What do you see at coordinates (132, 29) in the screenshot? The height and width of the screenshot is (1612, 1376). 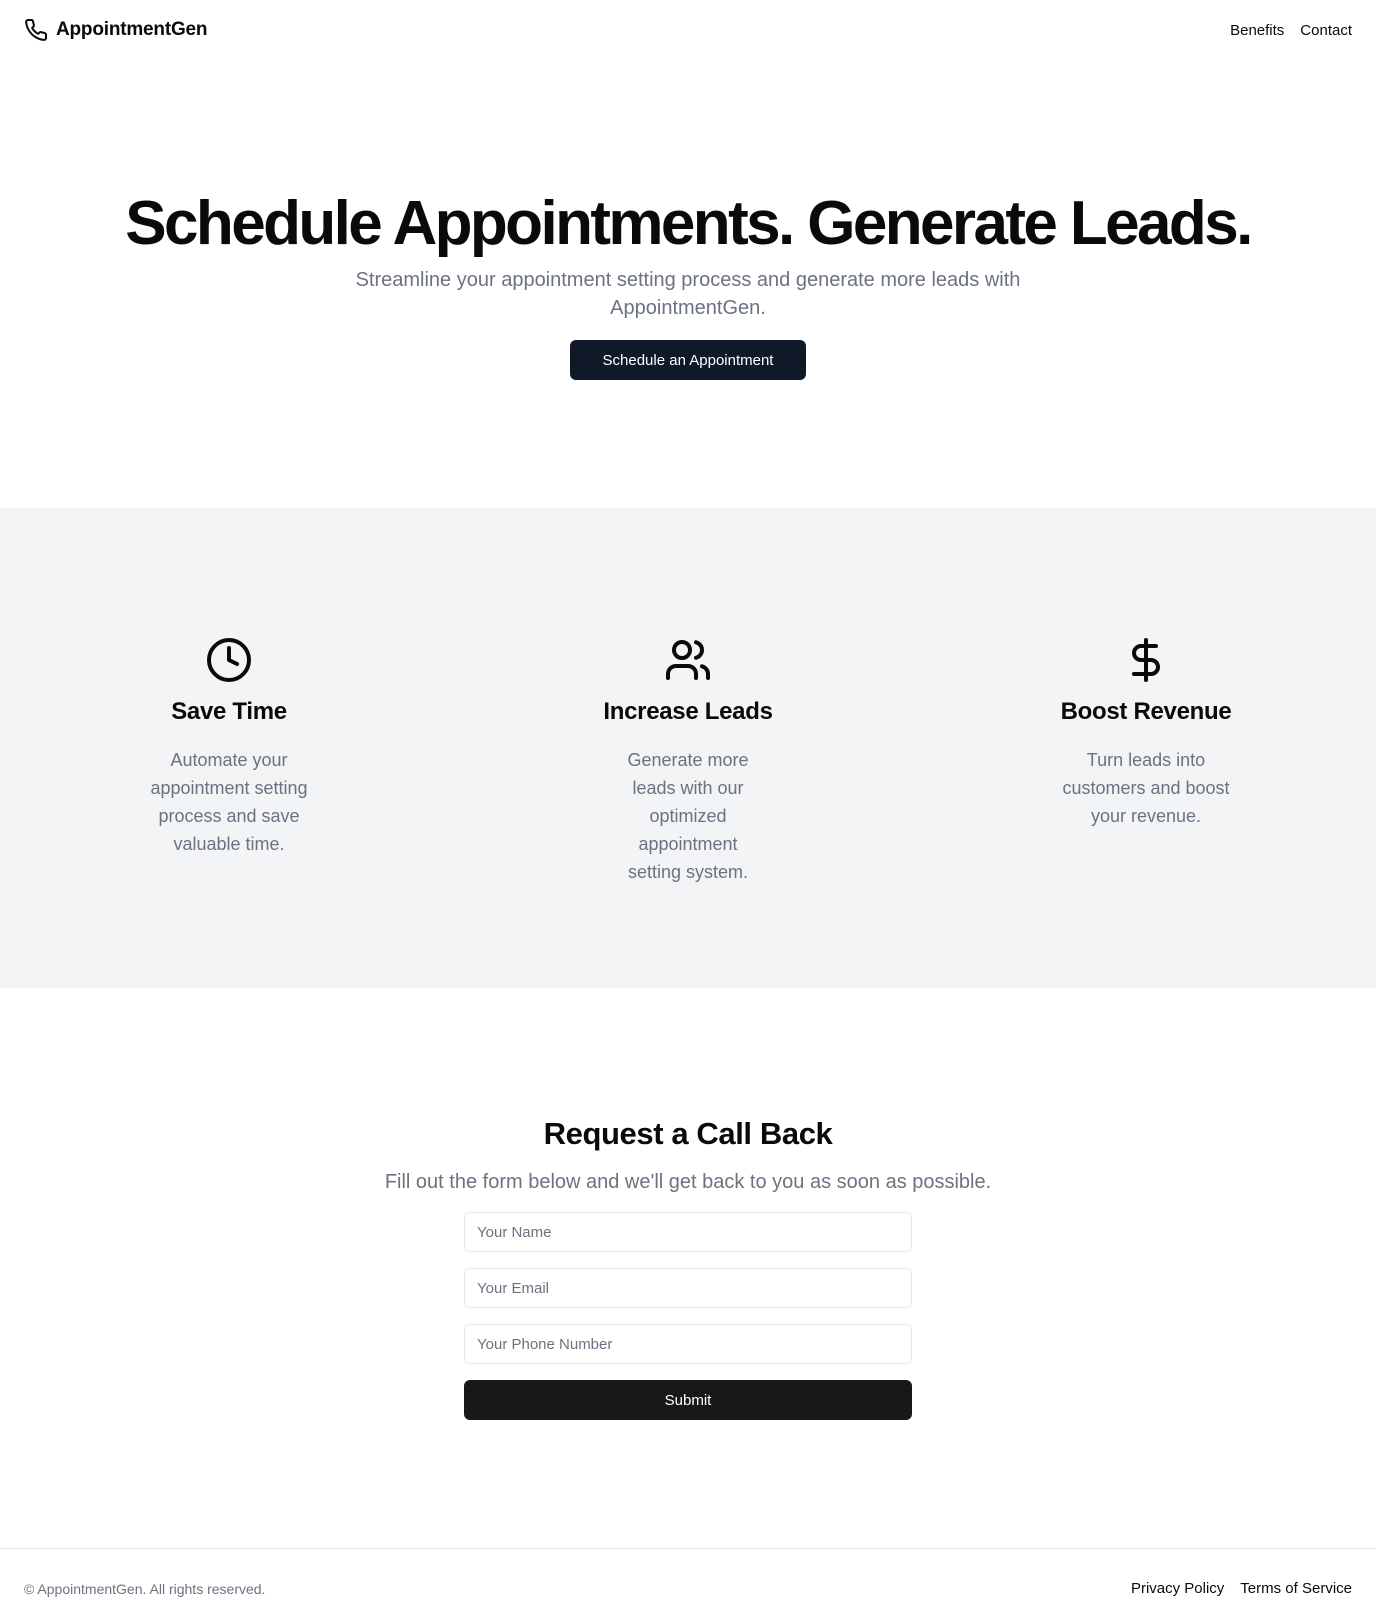 I see `brand-name: AppointmentGen` at bounding box center [132, 29].